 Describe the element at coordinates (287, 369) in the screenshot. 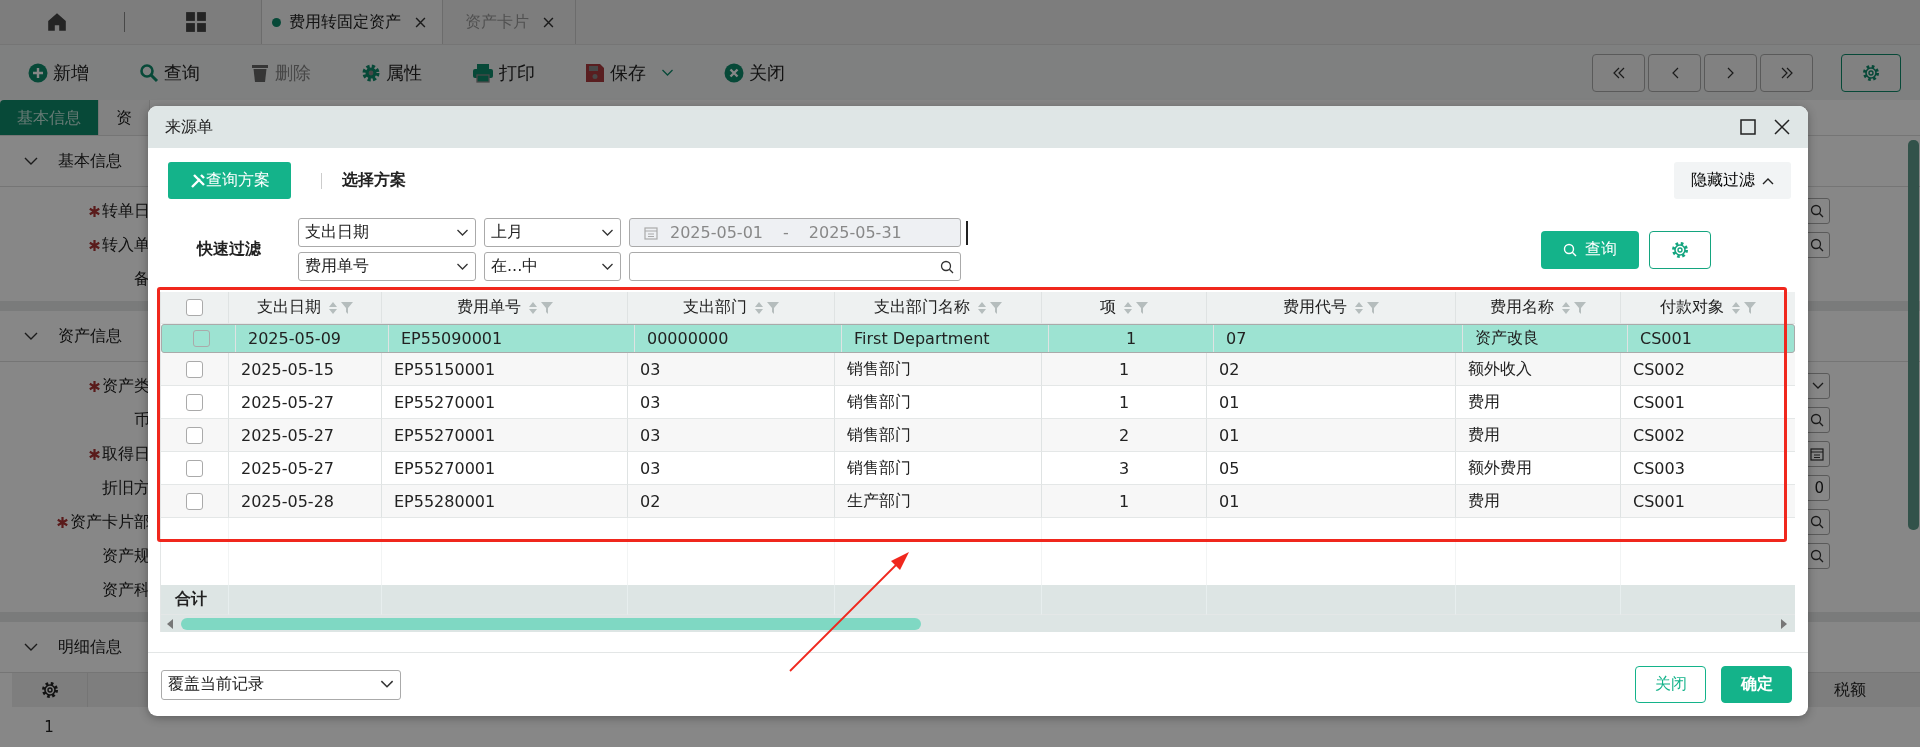

I see `table-cell: 2025-05-15` at that location.